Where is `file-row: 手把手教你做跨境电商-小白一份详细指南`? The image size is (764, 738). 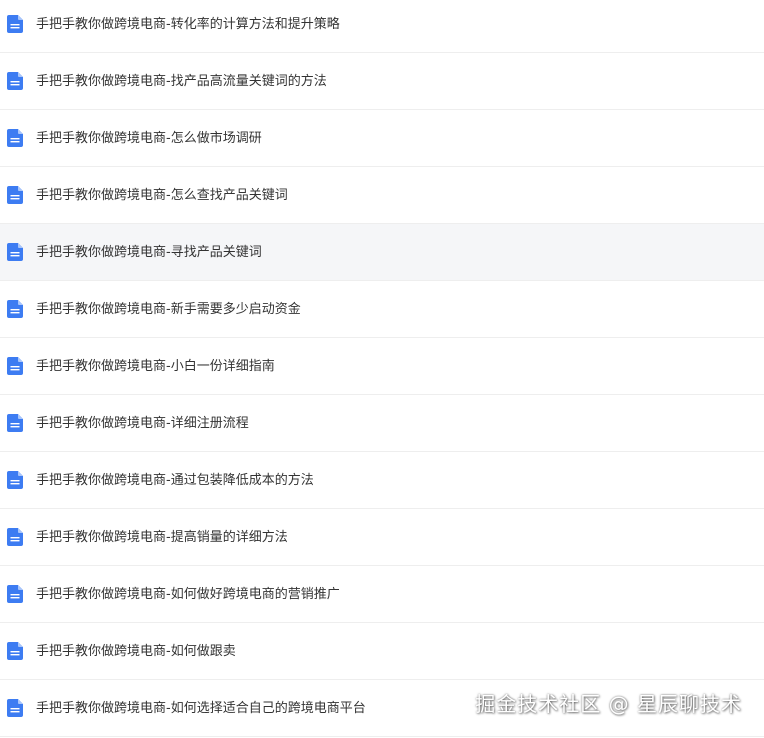
file-row: 手把手教你做跨境电商-小白一份详细指南 is located at coordinates (382, 366).